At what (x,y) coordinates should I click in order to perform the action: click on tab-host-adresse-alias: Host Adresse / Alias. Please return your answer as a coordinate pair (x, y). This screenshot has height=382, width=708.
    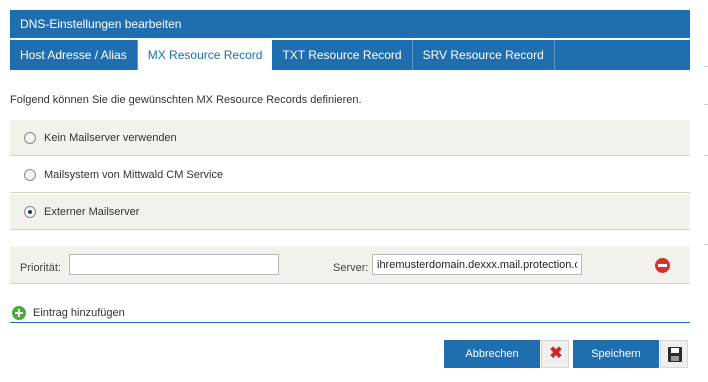
    Looking at the image, I should click on (74, 55).